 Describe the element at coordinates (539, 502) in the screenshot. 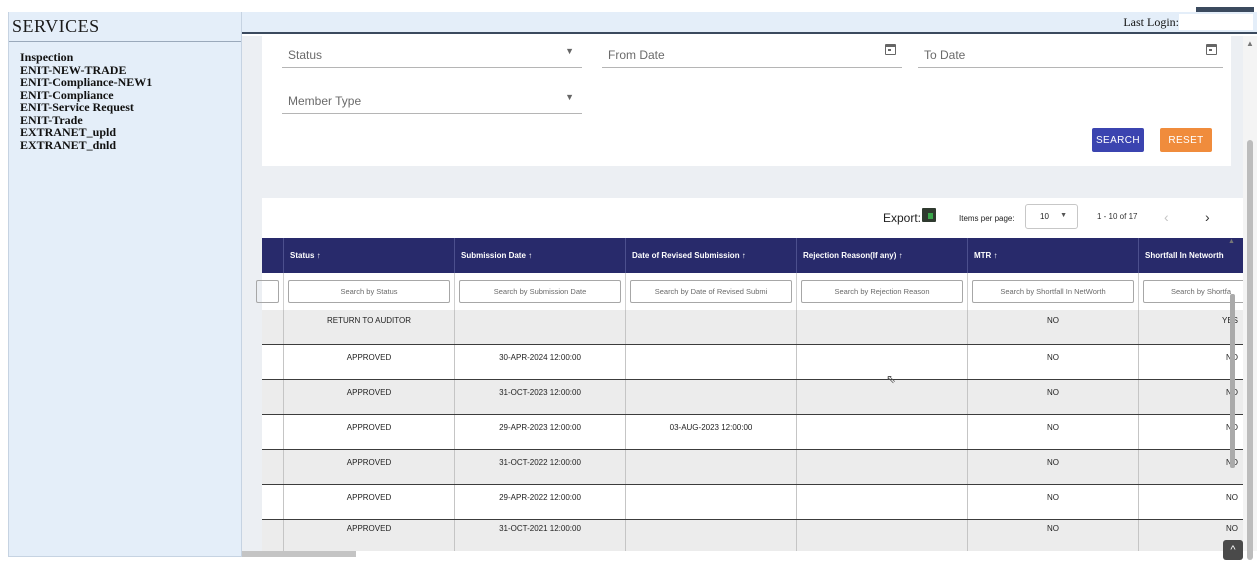

I see `submission-date-cell: 29-APR-2022 12:00:00` at that location.